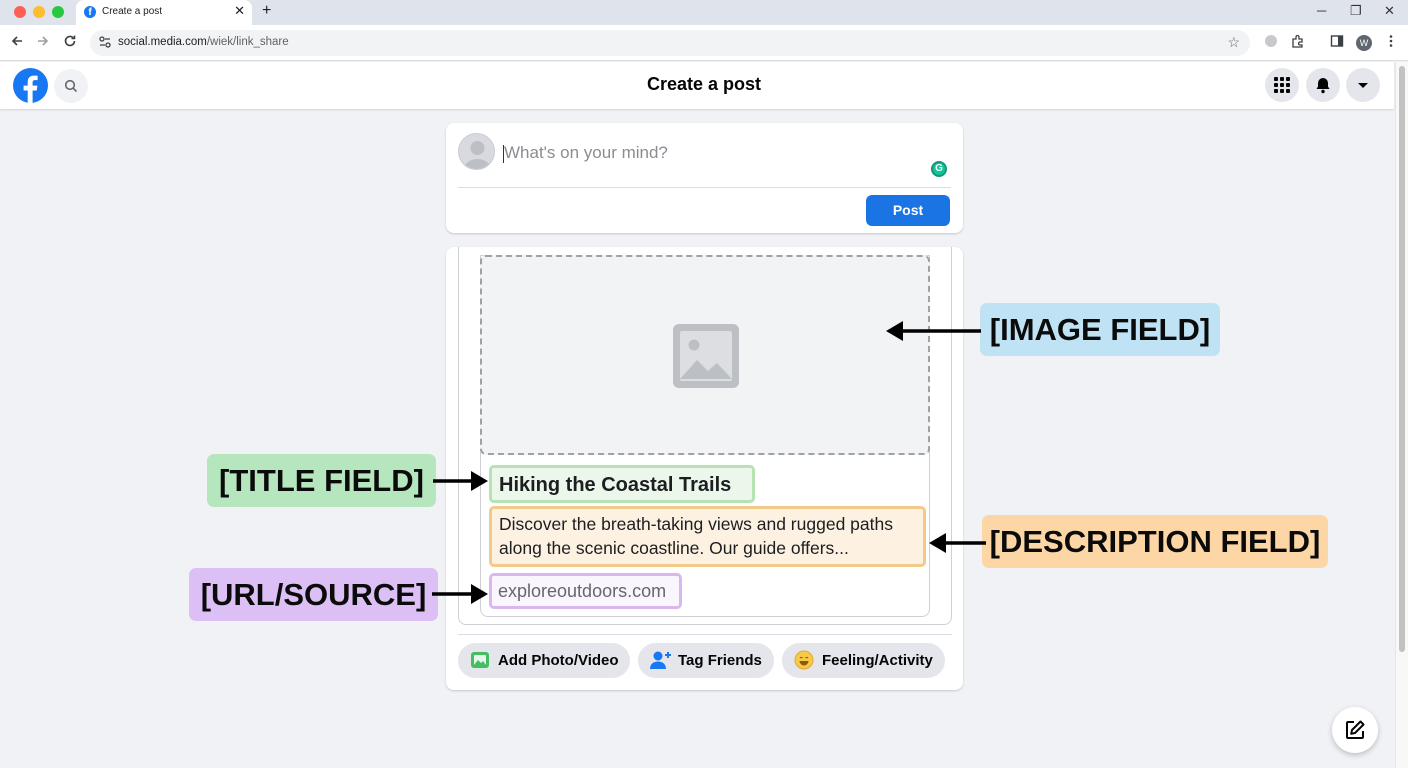  What do you see at coordinates (90, 12) in the screenshot?
I see `facebook-favicon-icon: f` at bounding box center [90, 12].